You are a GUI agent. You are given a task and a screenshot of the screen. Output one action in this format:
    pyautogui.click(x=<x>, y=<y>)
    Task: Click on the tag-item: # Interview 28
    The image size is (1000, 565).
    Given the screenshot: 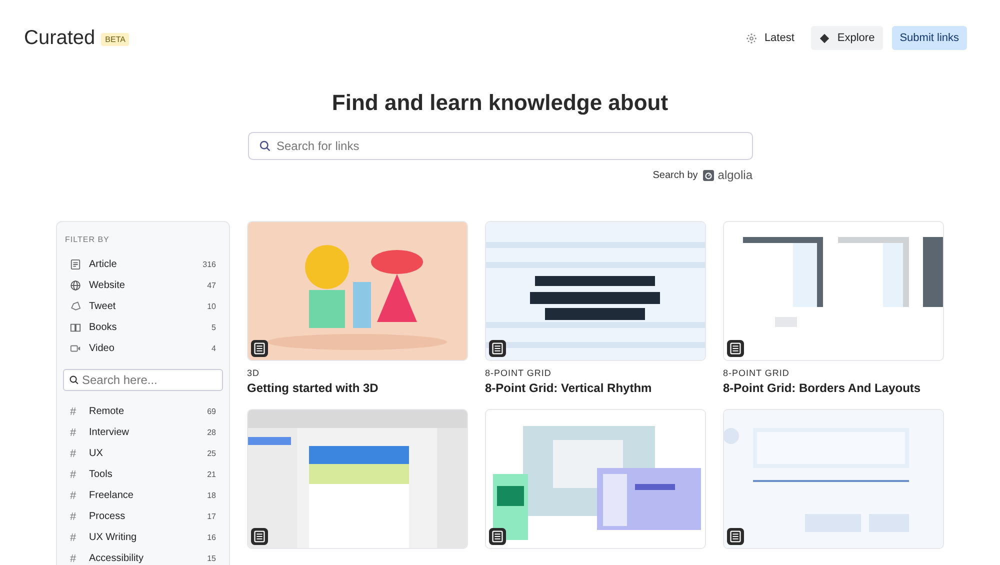 What is the action you would take?
    pyautogui.click(x=143, y=432)
    